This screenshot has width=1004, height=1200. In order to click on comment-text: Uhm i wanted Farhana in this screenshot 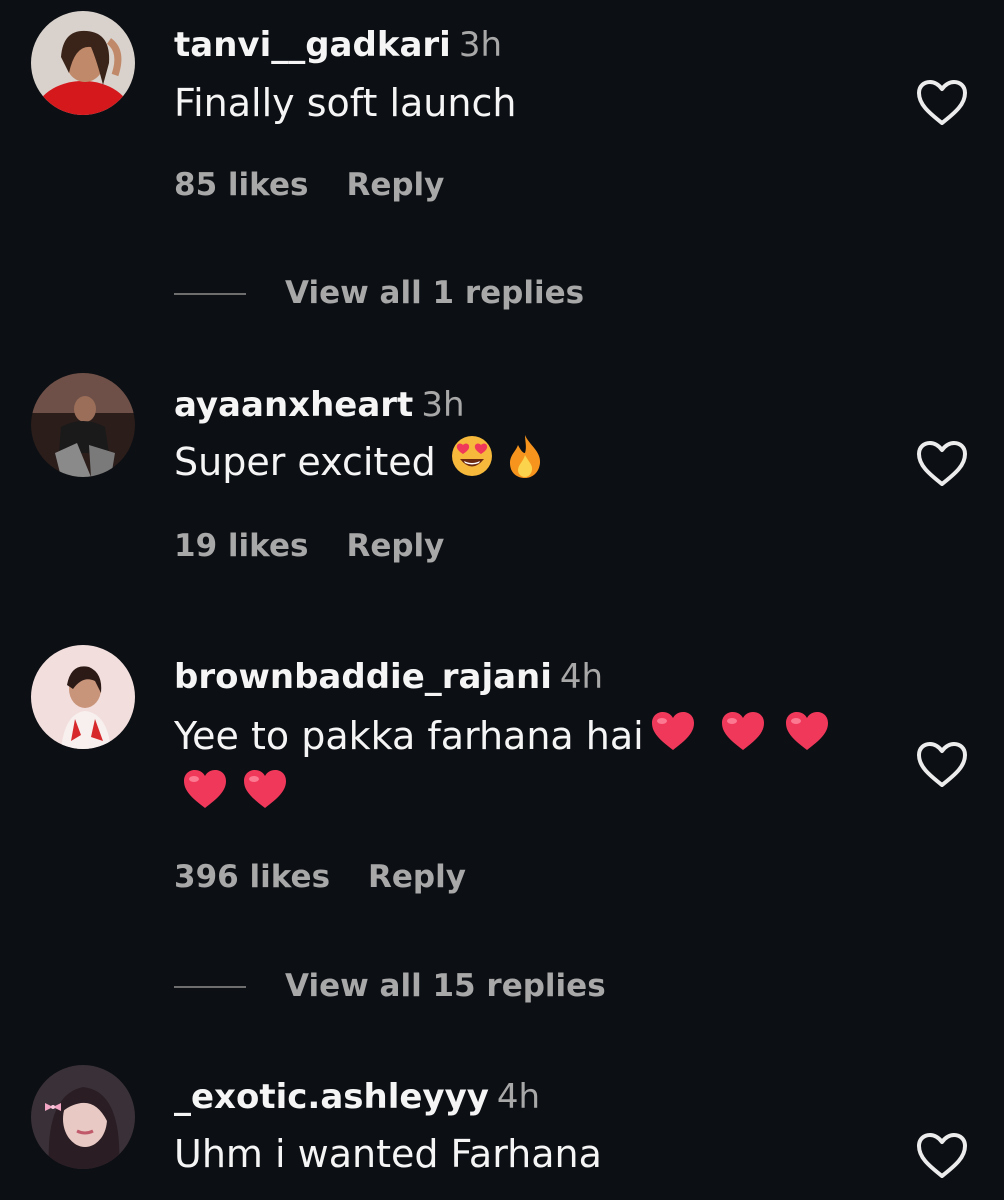, I will do `click(388, 1154)`.